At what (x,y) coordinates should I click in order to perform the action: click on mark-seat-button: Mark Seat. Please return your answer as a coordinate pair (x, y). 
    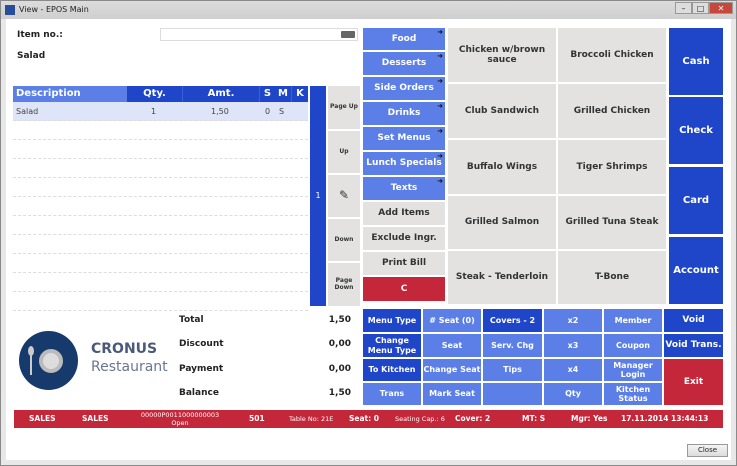
    Looking at the image, I should click on (452, 394).